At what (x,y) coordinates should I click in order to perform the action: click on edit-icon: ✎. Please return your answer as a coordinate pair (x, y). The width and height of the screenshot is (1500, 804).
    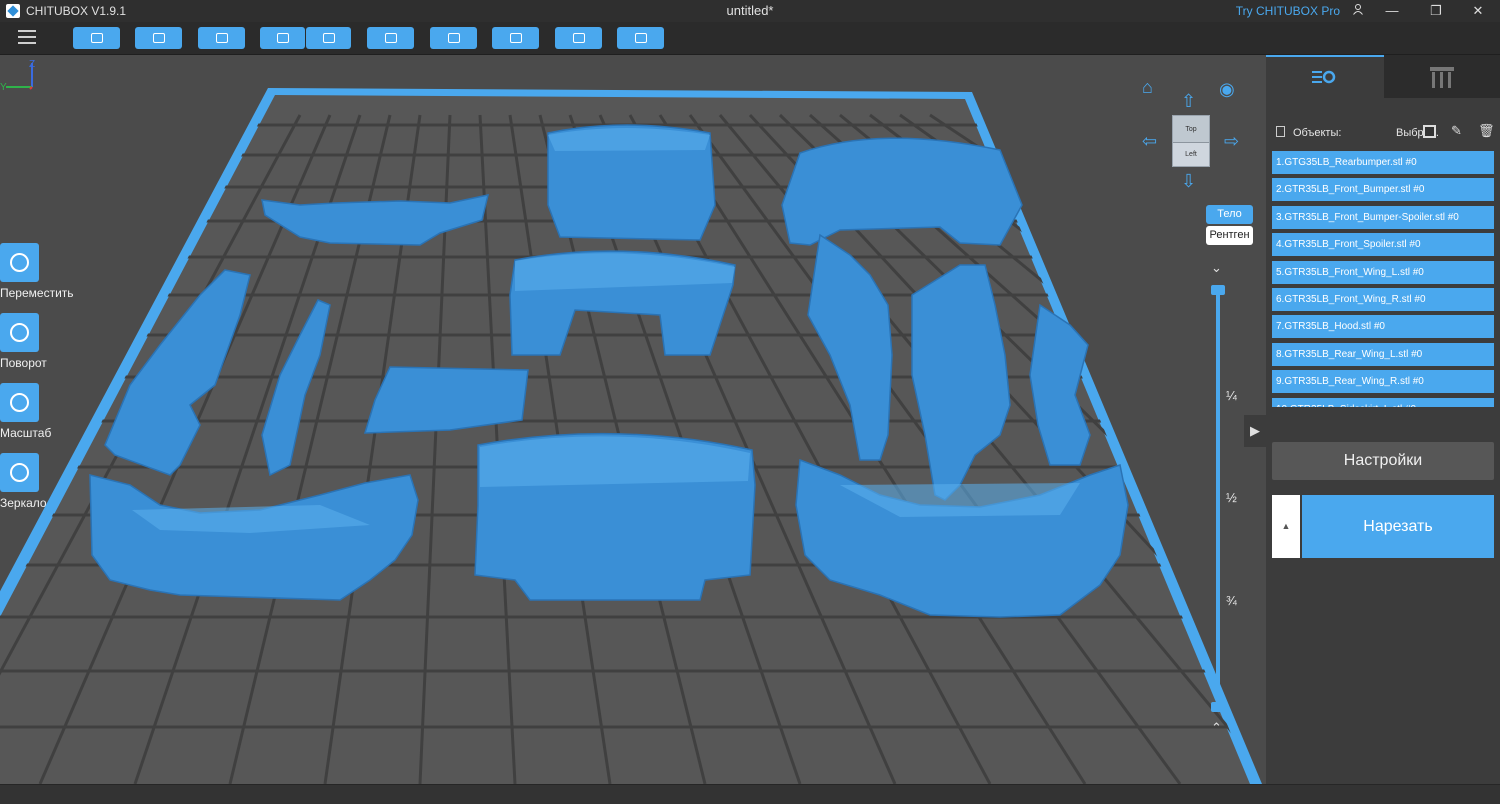
    Looking at the image, I should click on (1456, 131).